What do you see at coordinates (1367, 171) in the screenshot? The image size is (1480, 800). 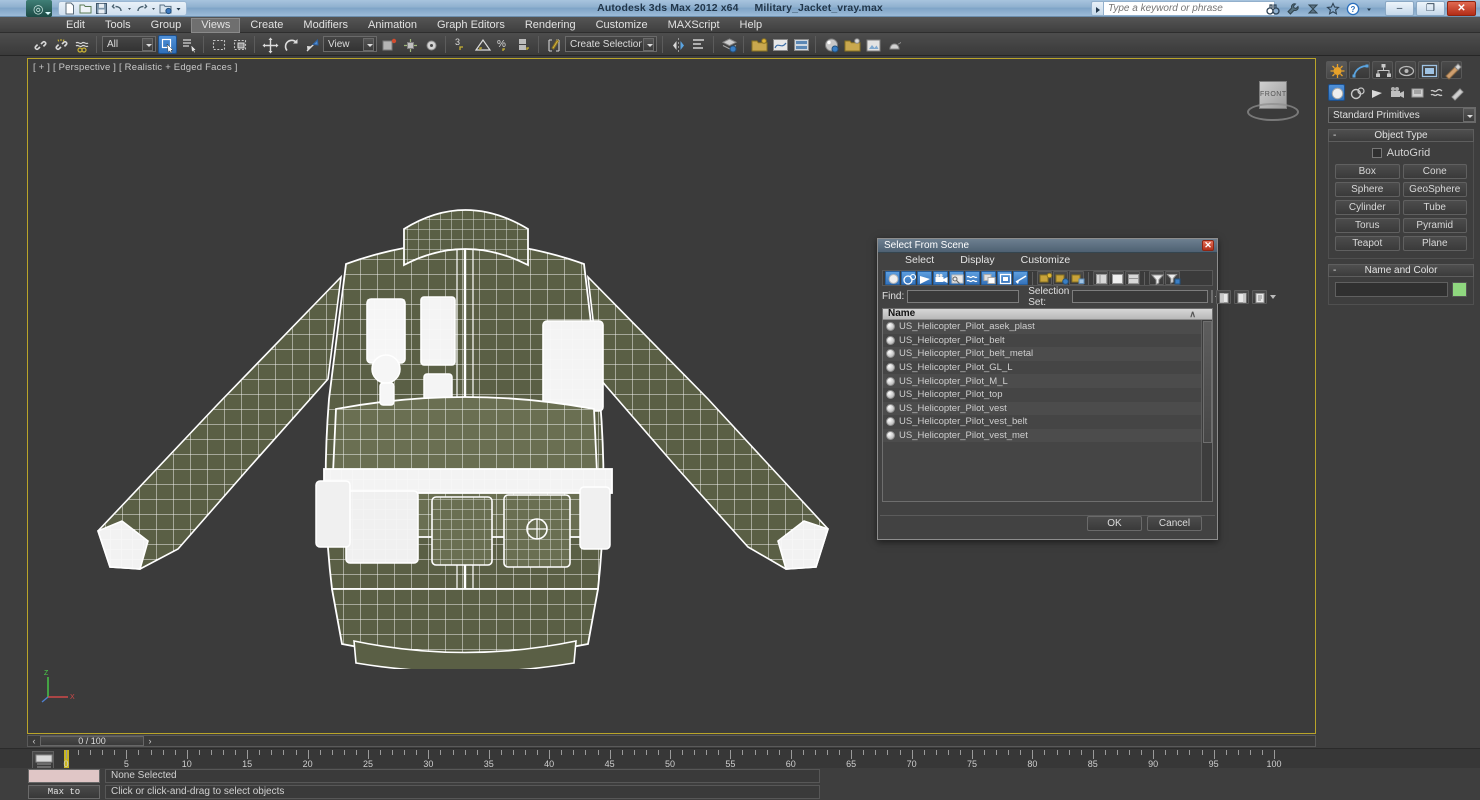 I see `object-type-button-box: Box` at bounding box center [1367, 171].